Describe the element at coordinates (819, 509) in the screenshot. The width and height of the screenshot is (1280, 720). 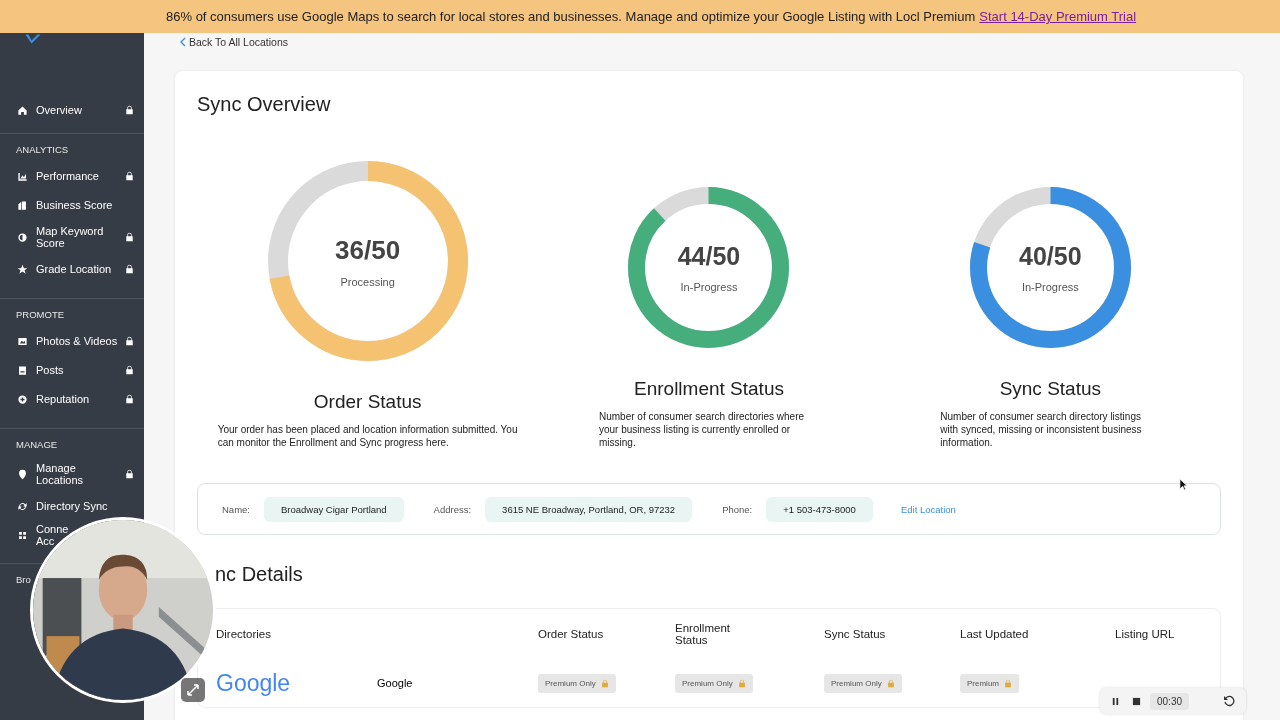
I see `field-value: +1 503-473-8000` at that location.